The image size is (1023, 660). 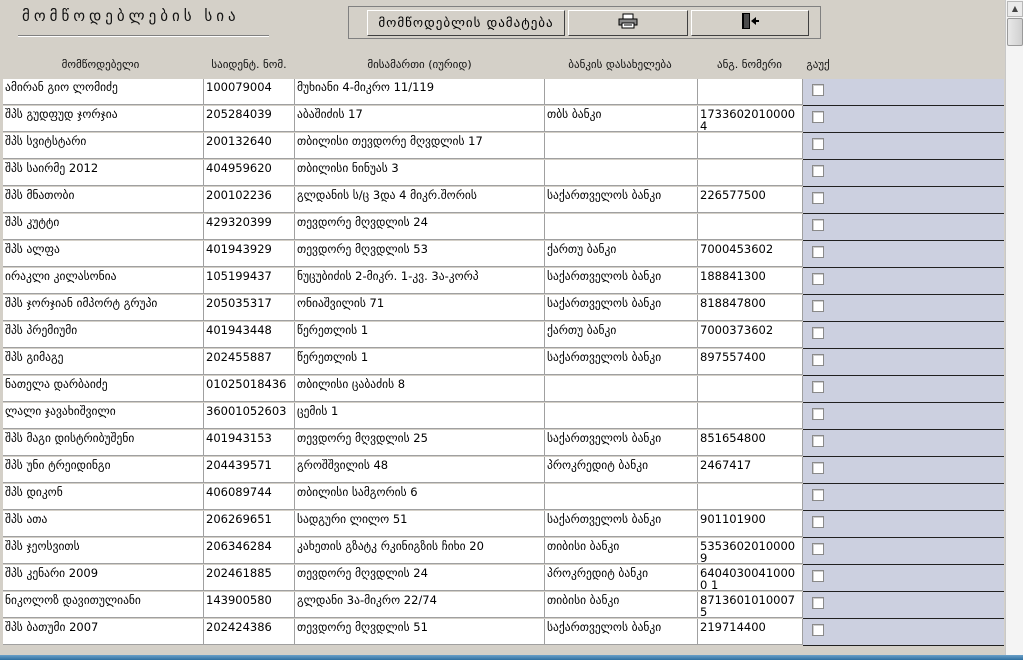 I want to click on id-number-cell: 205035317, so click(x=249, y=308).